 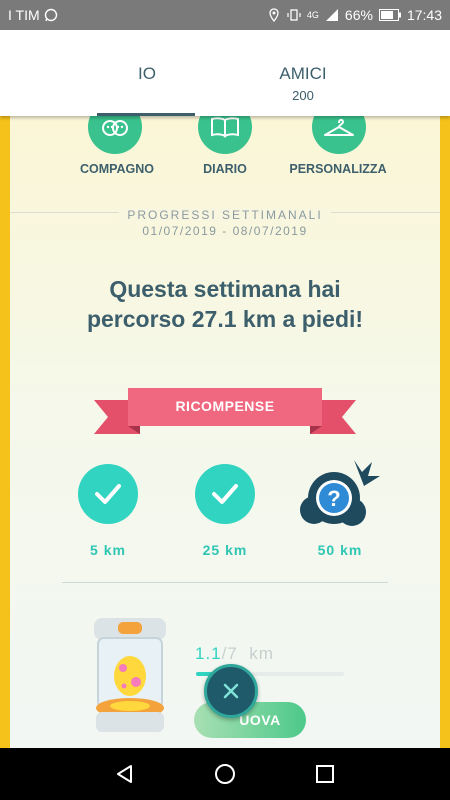 I want to click on close-icon, so click(x=231, y=691).